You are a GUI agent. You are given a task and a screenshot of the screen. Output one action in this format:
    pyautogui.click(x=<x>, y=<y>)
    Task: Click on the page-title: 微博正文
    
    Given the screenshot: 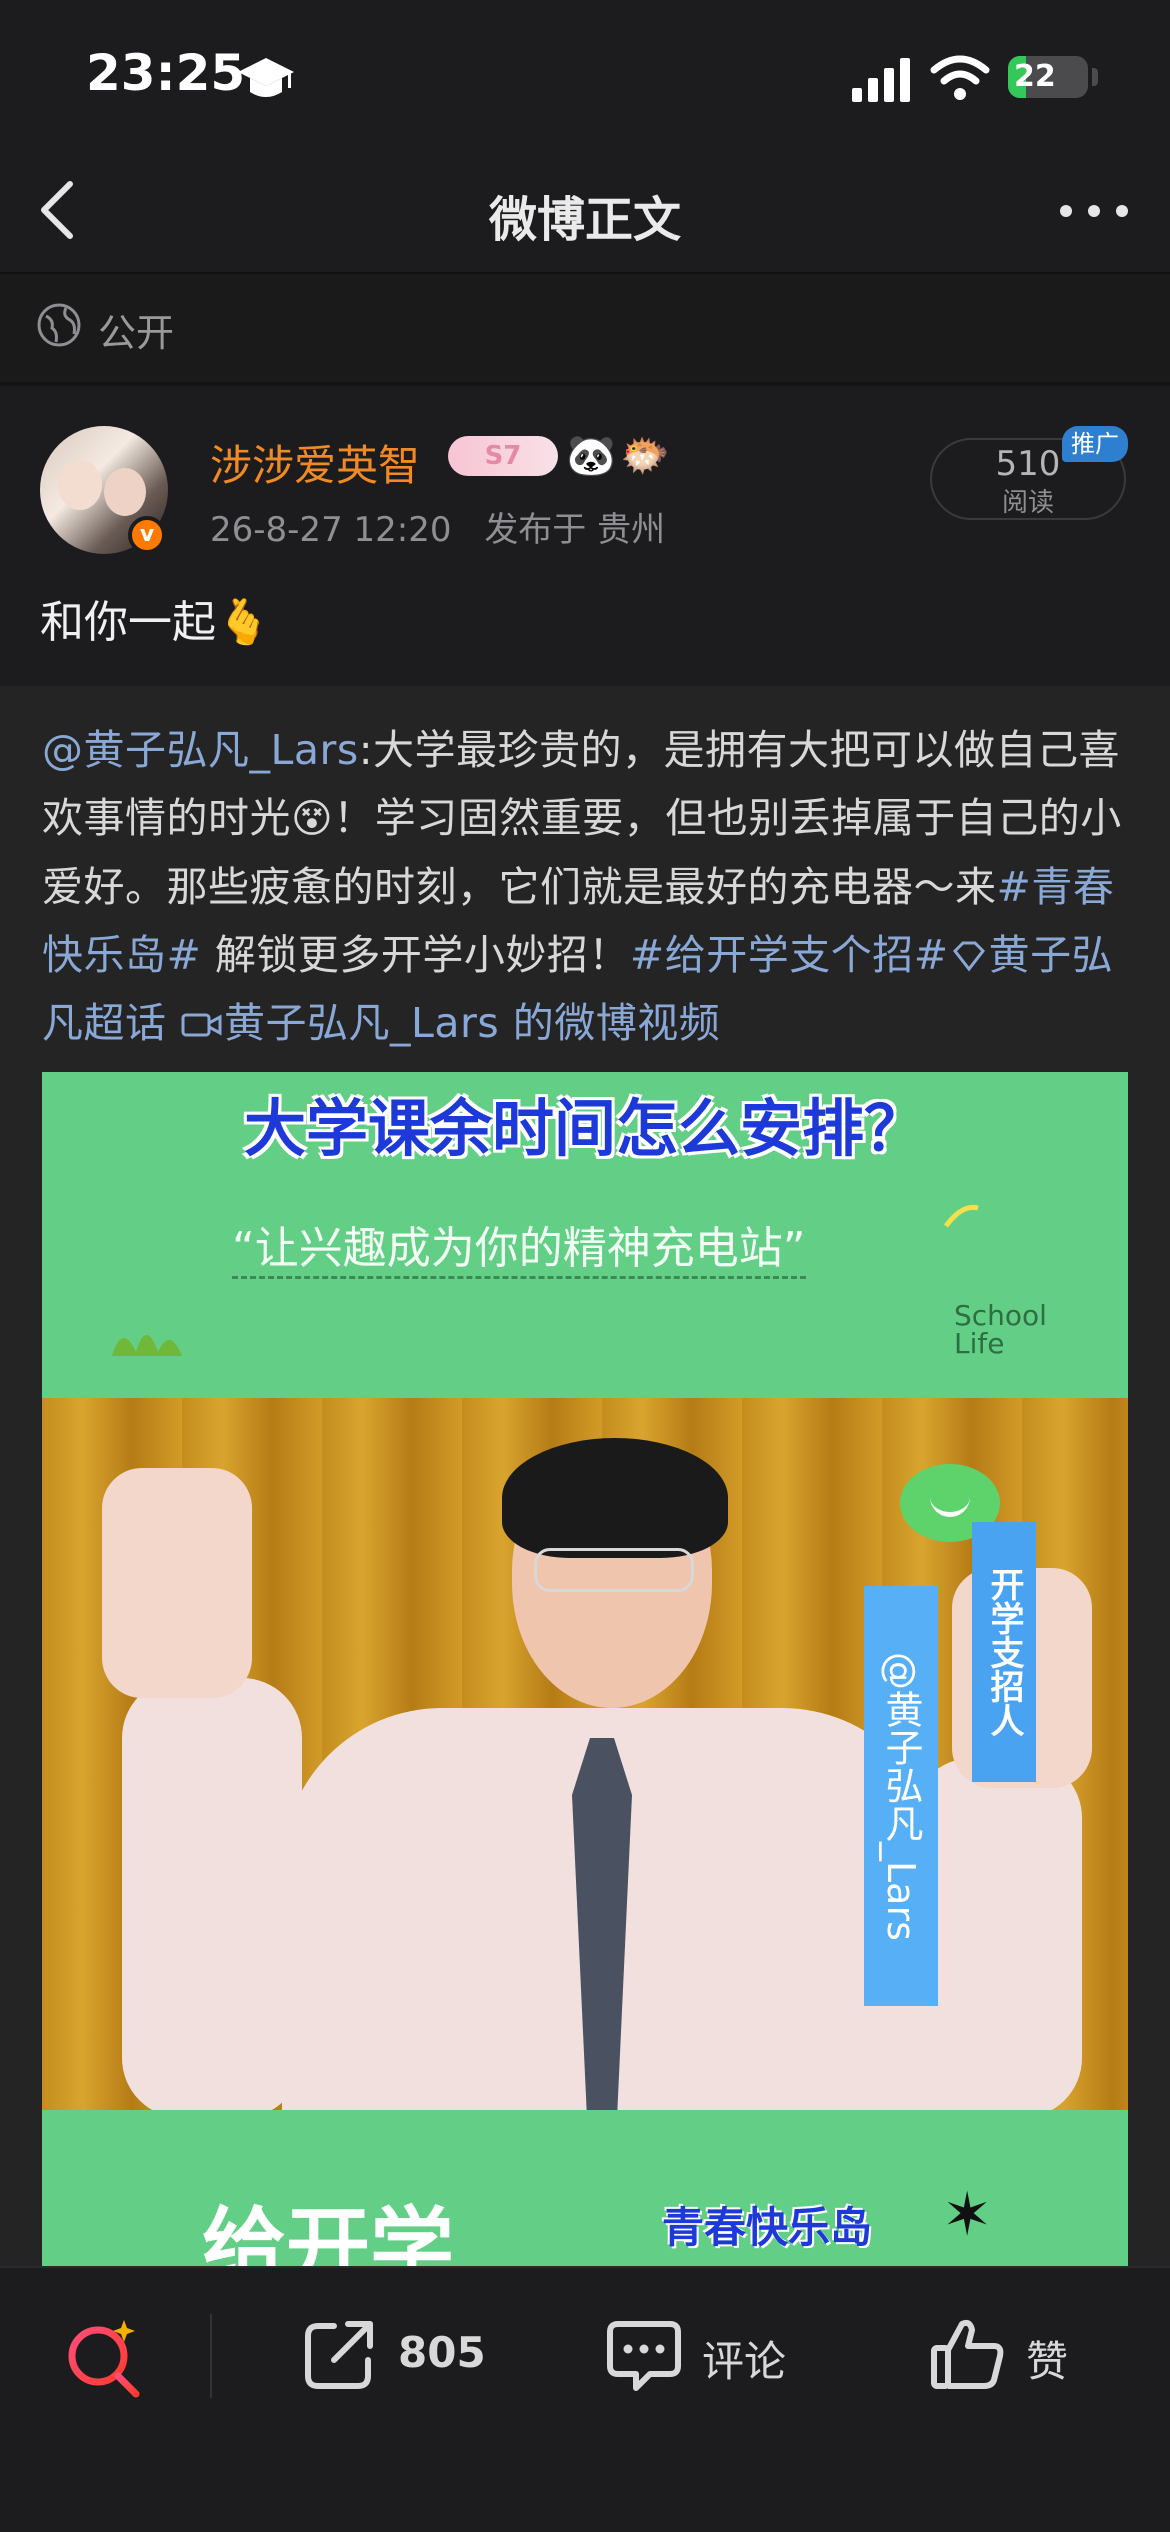 What is the action you would take?
    pyautogui.click(x=584, y=220)
    